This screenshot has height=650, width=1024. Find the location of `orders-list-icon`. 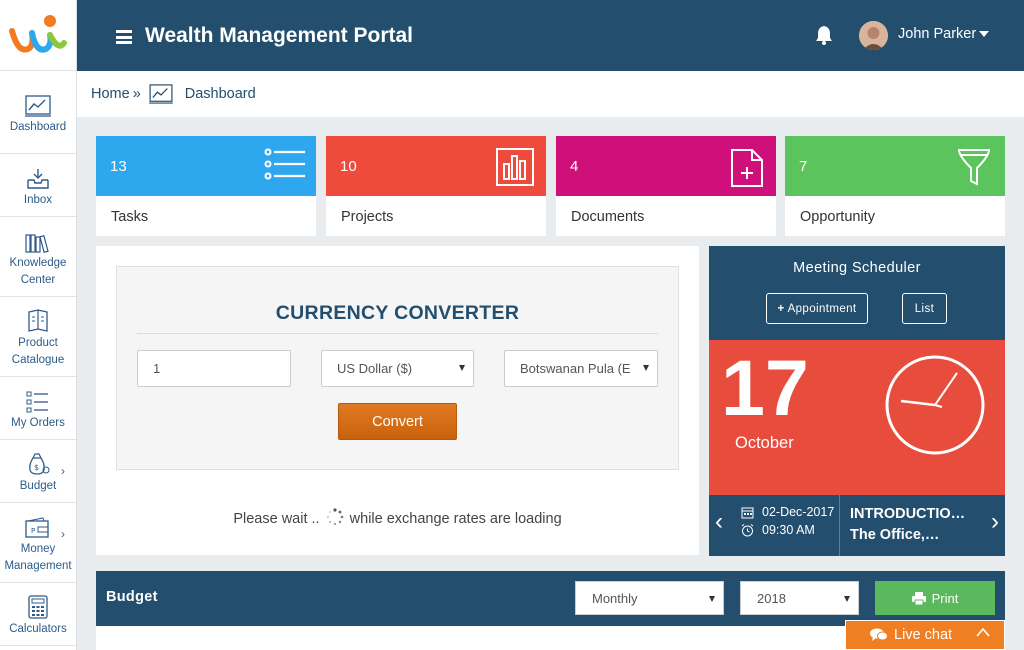

orders-list-icon is located at coordinates (38, 399).